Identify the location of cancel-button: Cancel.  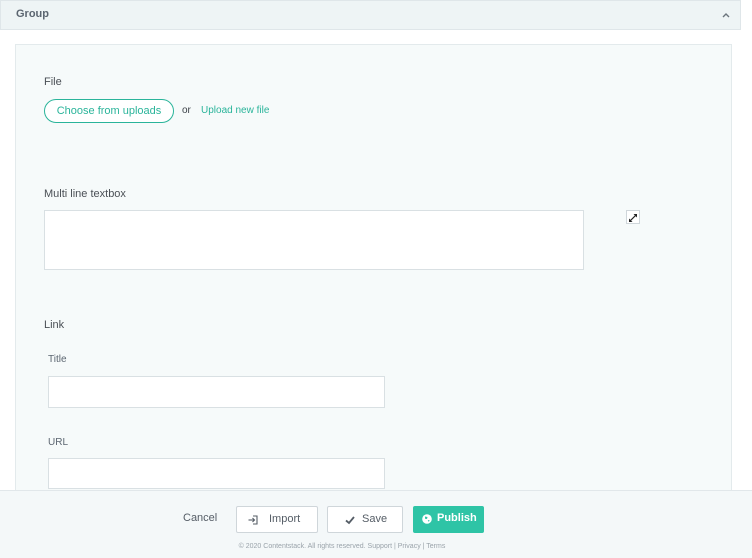
(200, 518).